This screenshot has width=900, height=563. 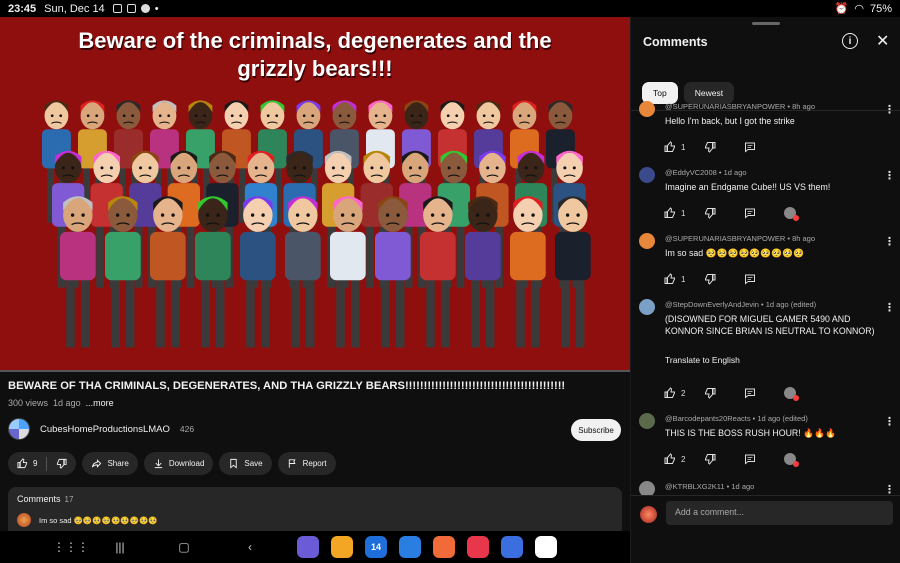 What do you see at coordinates (708, 418) in the screenshot?
I see `comment-author: @Barcodepants20Reacts` at bounding box center [708, 418].